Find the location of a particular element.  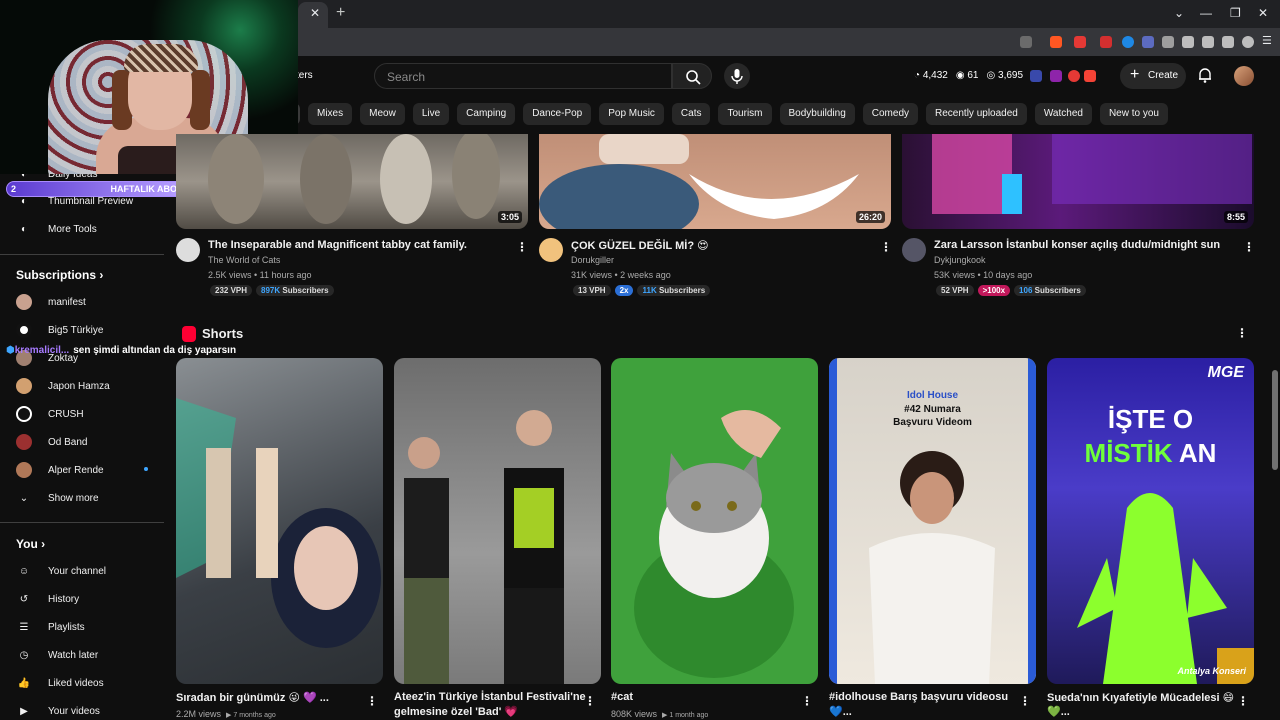

brave-shield-icon is located at coordinates (1056, 42).